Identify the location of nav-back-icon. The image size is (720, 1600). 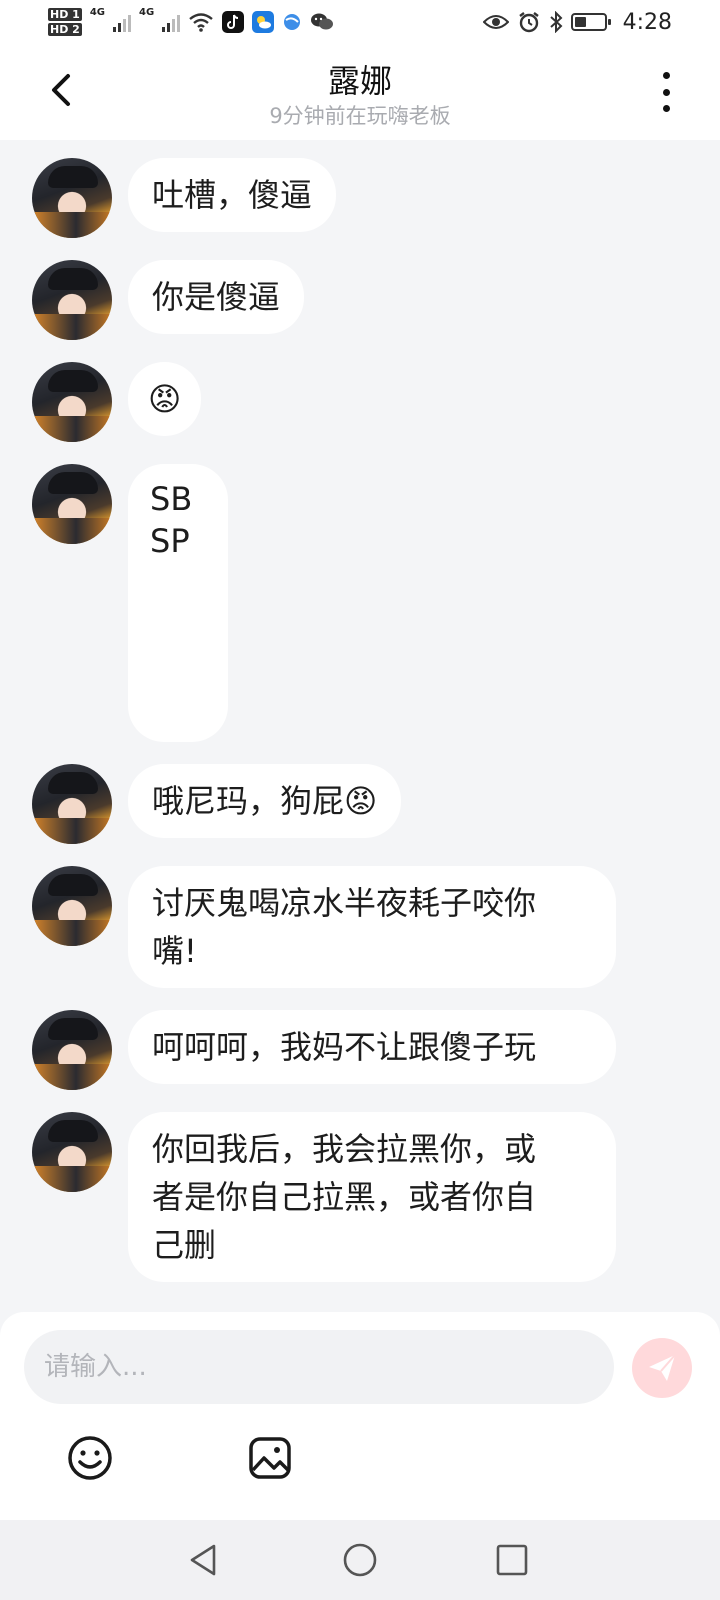
(204, 1560).